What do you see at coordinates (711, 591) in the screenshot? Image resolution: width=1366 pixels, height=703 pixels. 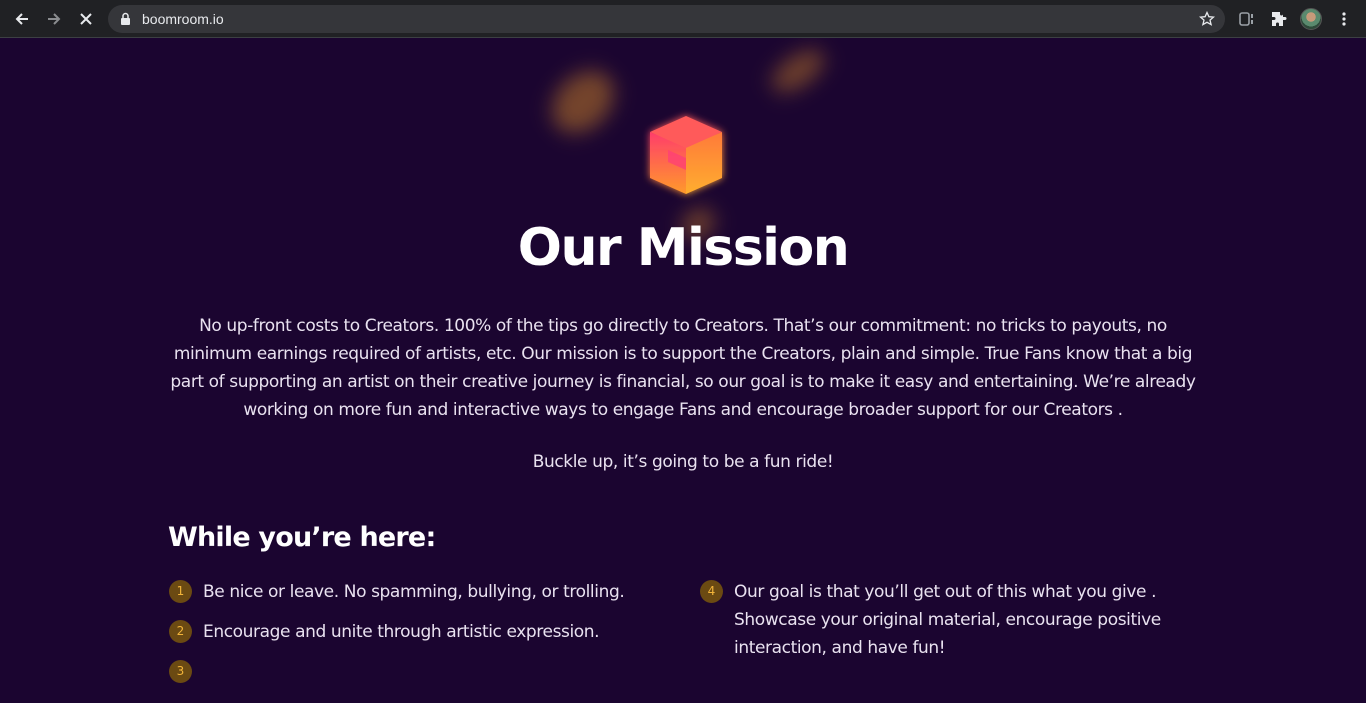 I see `number-badge: 4` at bounding box center [711, 591].